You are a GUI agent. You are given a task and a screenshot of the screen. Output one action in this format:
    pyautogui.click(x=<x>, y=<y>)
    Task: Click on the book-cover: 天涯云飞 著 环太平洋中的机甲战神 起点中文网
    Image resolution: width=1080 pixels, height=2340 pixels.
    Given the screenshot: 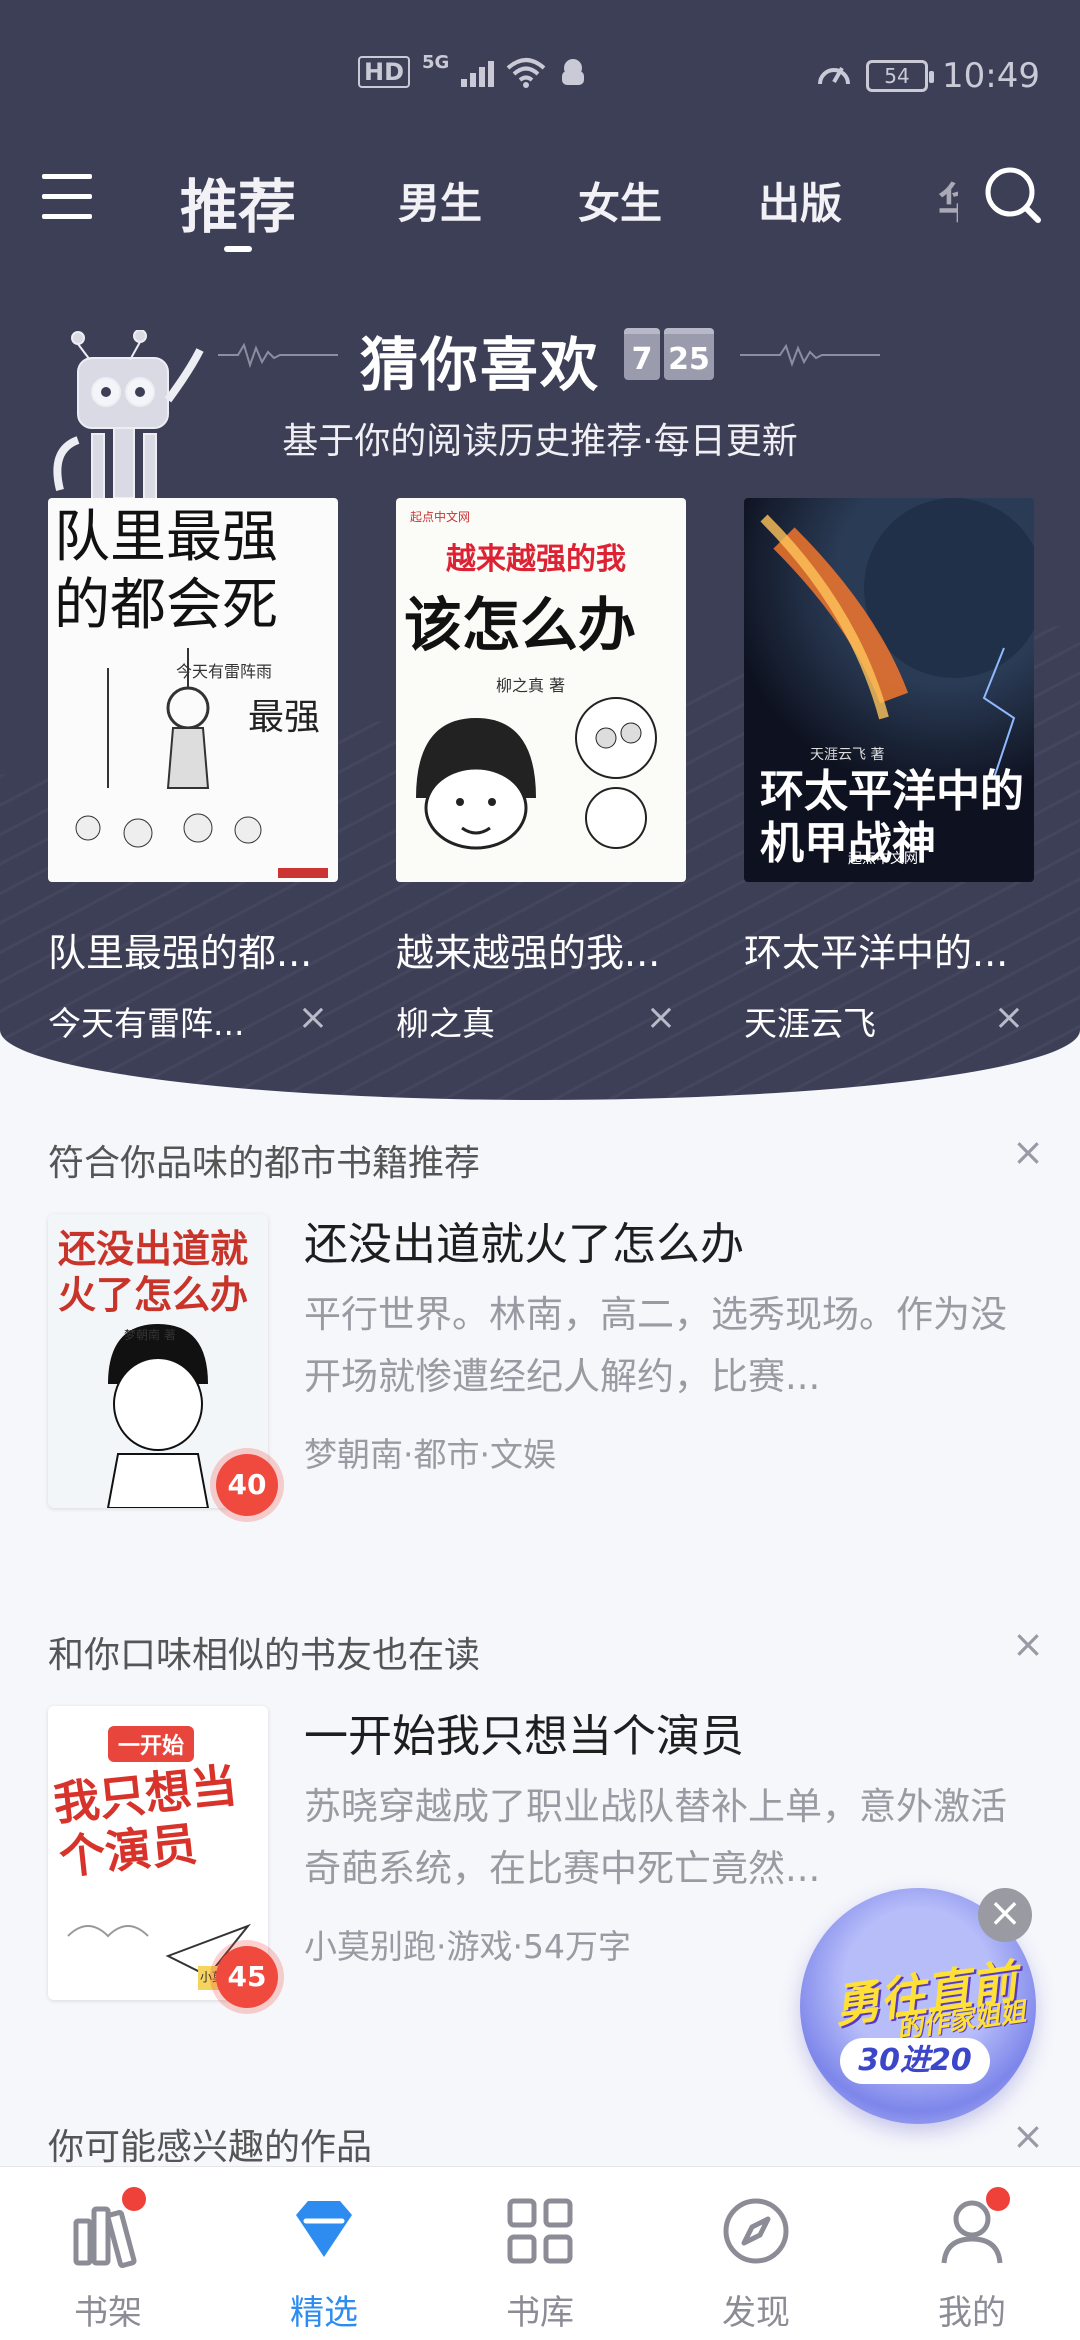 What is the action you would take?
    pyautogui.click(x=889, y=690)
    